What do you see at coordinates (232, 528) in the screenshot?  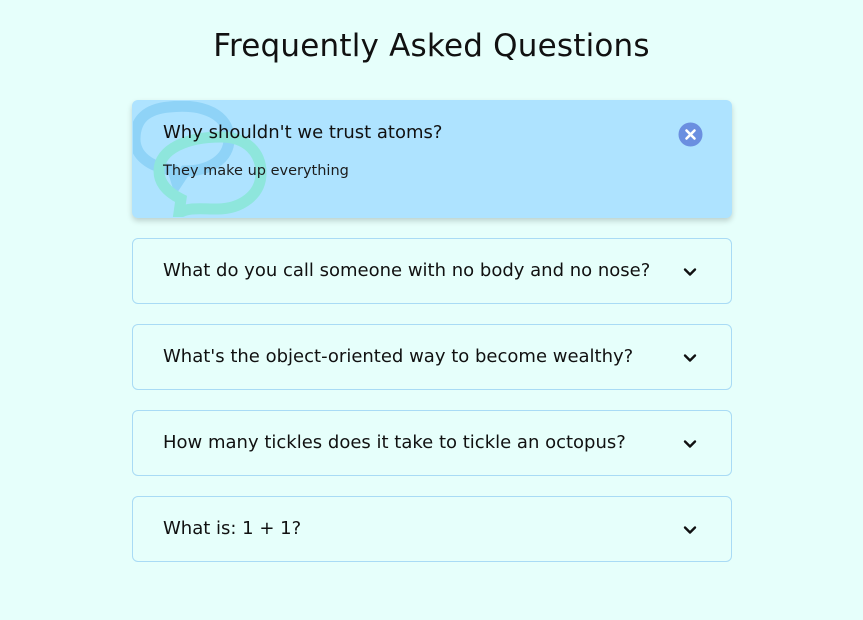 I see `faq-question: What is: 1 + 1?` at bounding box center [232, 528].